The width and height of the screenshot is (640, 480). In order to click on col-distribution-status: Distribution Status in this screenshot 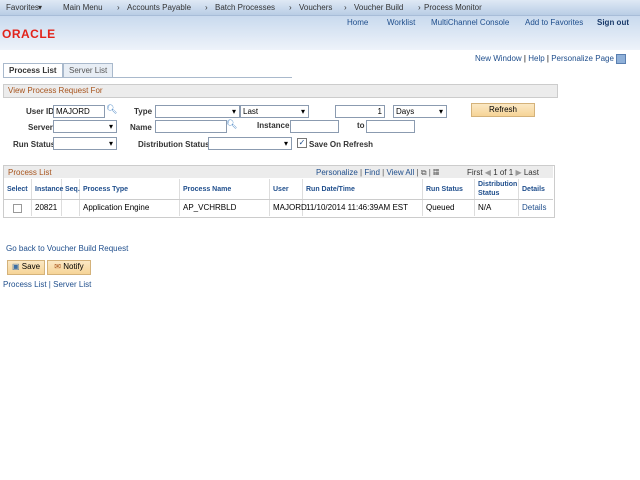, I will do `click(497, 189)`.